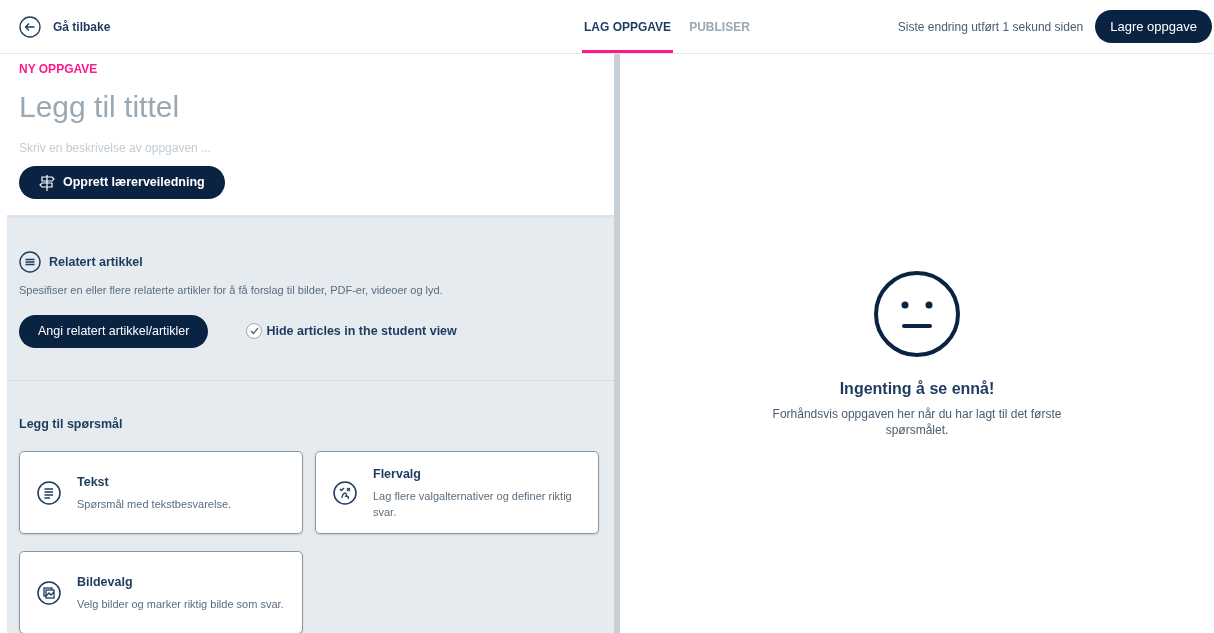 This screenshot has height=633, width=1214. Describe the element at coordinates (49, 592) in the screenshot. I see `images-icon` at that location.